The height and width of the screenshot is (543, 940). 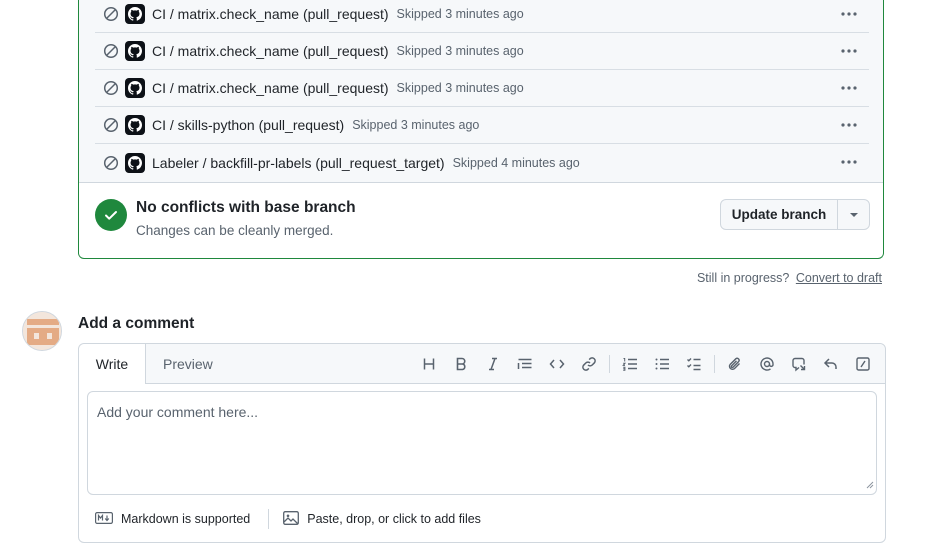 What do you see at coordinates (735, 364) in the screenshot?
I see `attach-icon` at bounding box center [735, 364].